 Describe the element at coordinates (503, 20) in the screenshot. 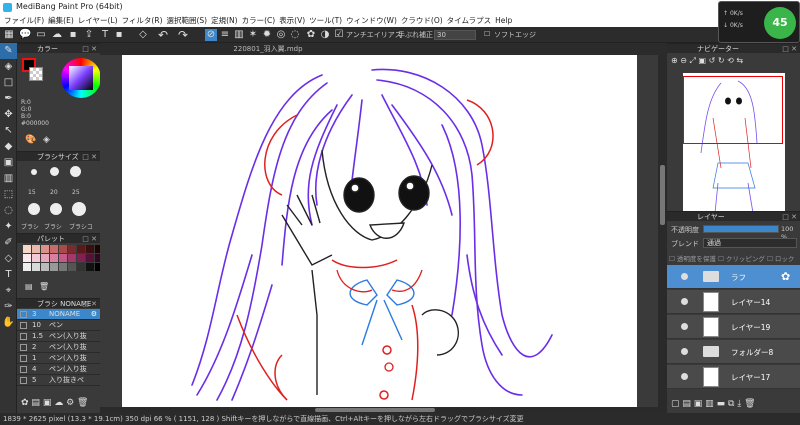

I see `menu-help: Help` at that location.